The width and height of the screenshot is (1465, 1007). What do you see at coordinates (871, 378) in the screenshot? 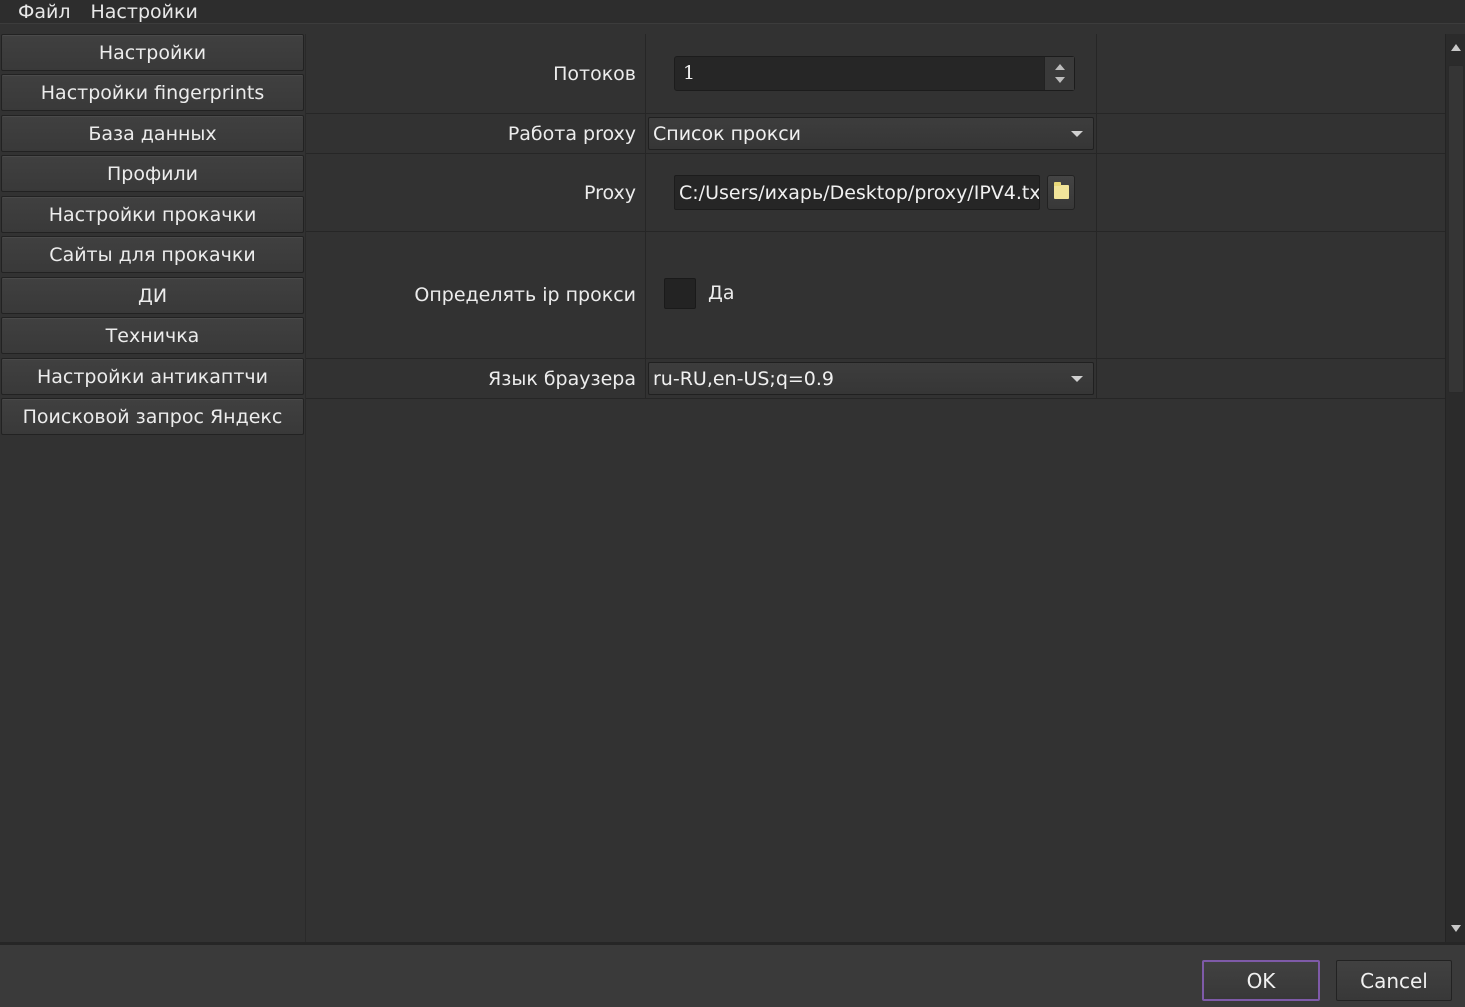
I see `browser-lang-select: ru-RU,en-US;q=0.9` at bounding box center [871, 378].